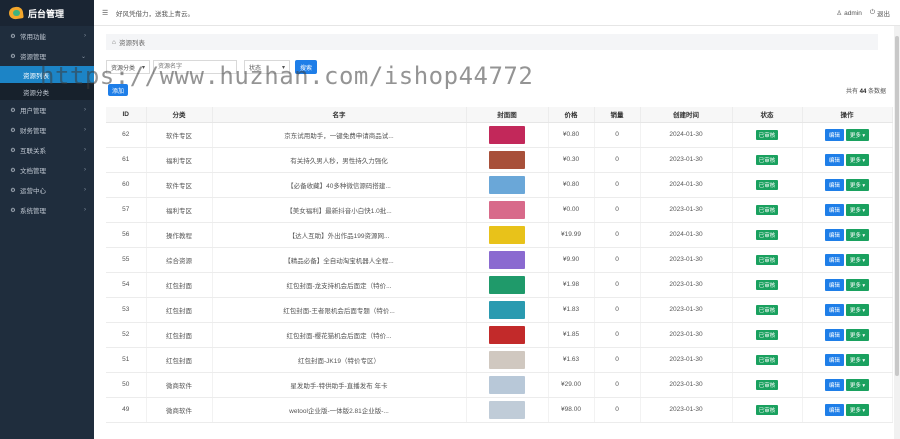 This screenshot has width=900, height=439. What do you see at coordinates (47, 170) in the screenshot?
I see `sidebar-item-documents: ⚙ 文档管理 ›` at bounding box center [47, 170].